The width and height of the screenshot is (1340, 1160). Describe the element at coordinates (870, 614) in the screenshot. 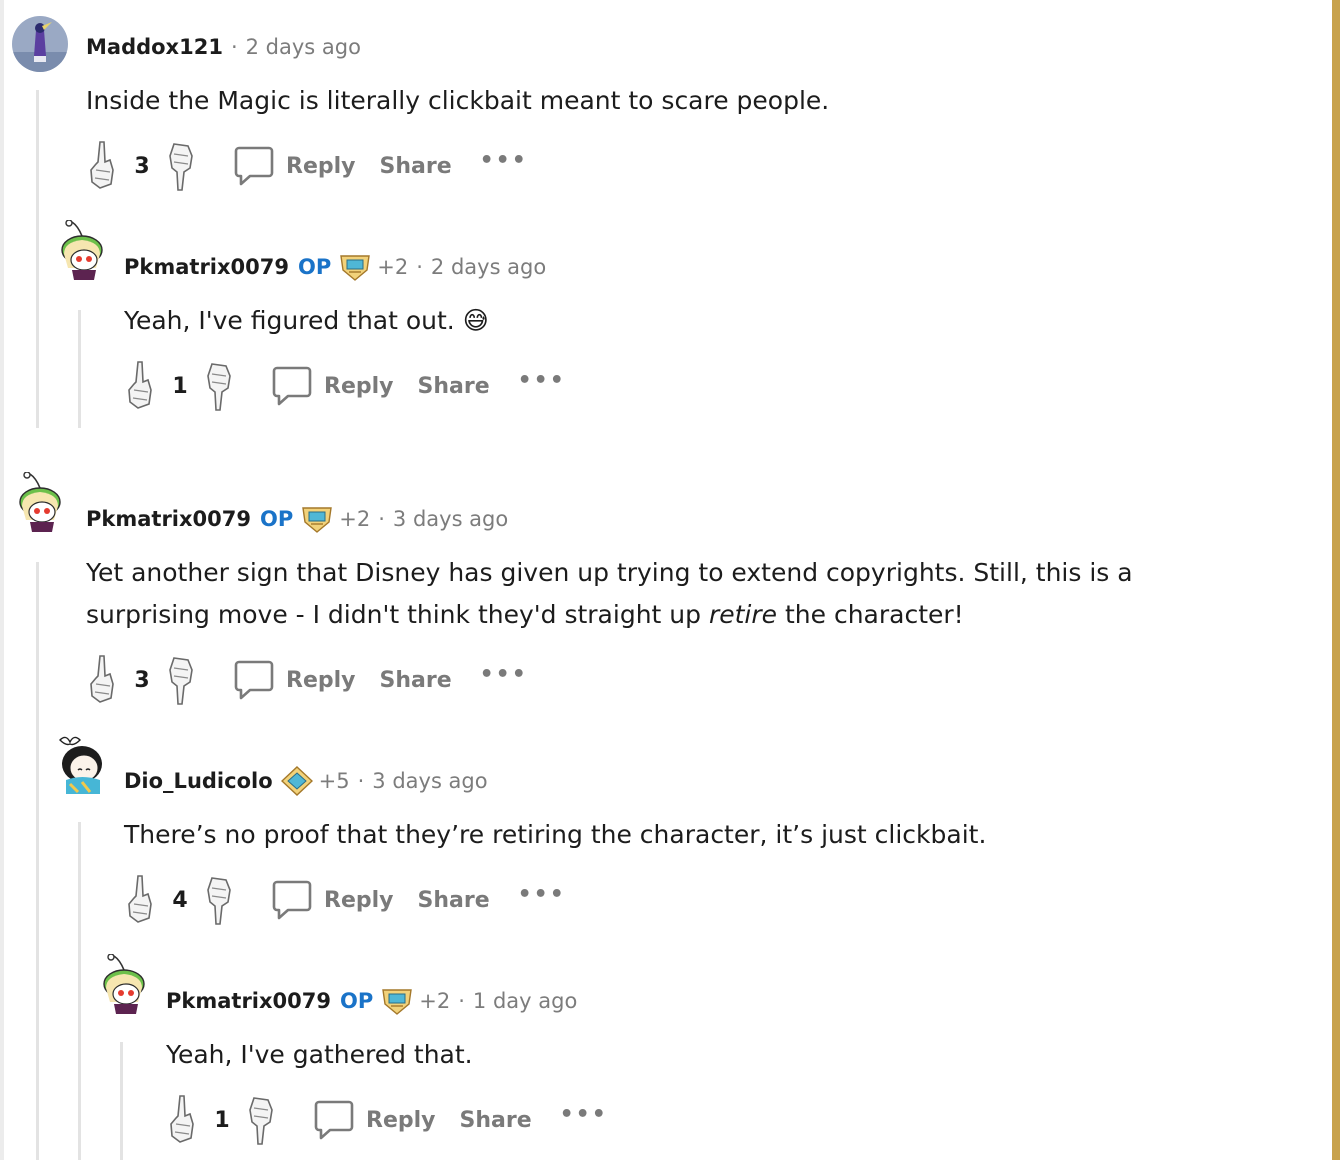

I see `body-text-segment: the character!` at that location.